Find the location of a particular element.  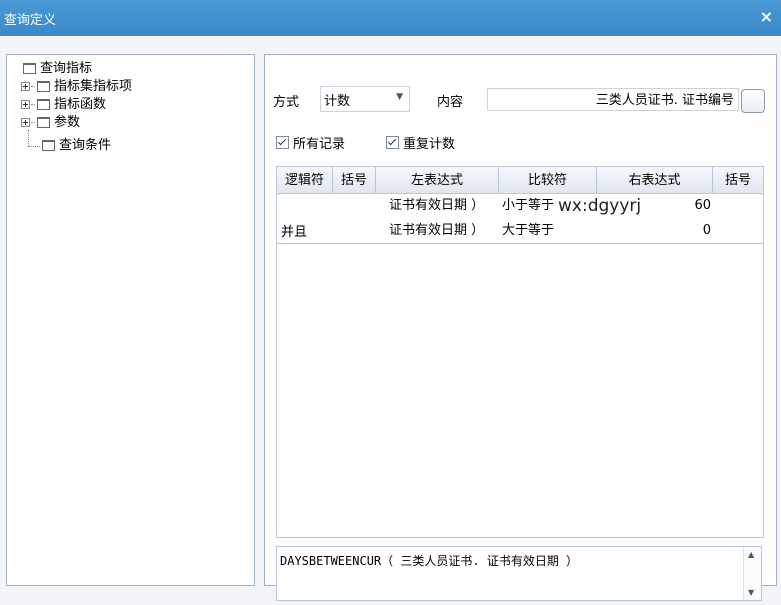

tree-item-label: 查询条件 is located at coordinates (85, 145).